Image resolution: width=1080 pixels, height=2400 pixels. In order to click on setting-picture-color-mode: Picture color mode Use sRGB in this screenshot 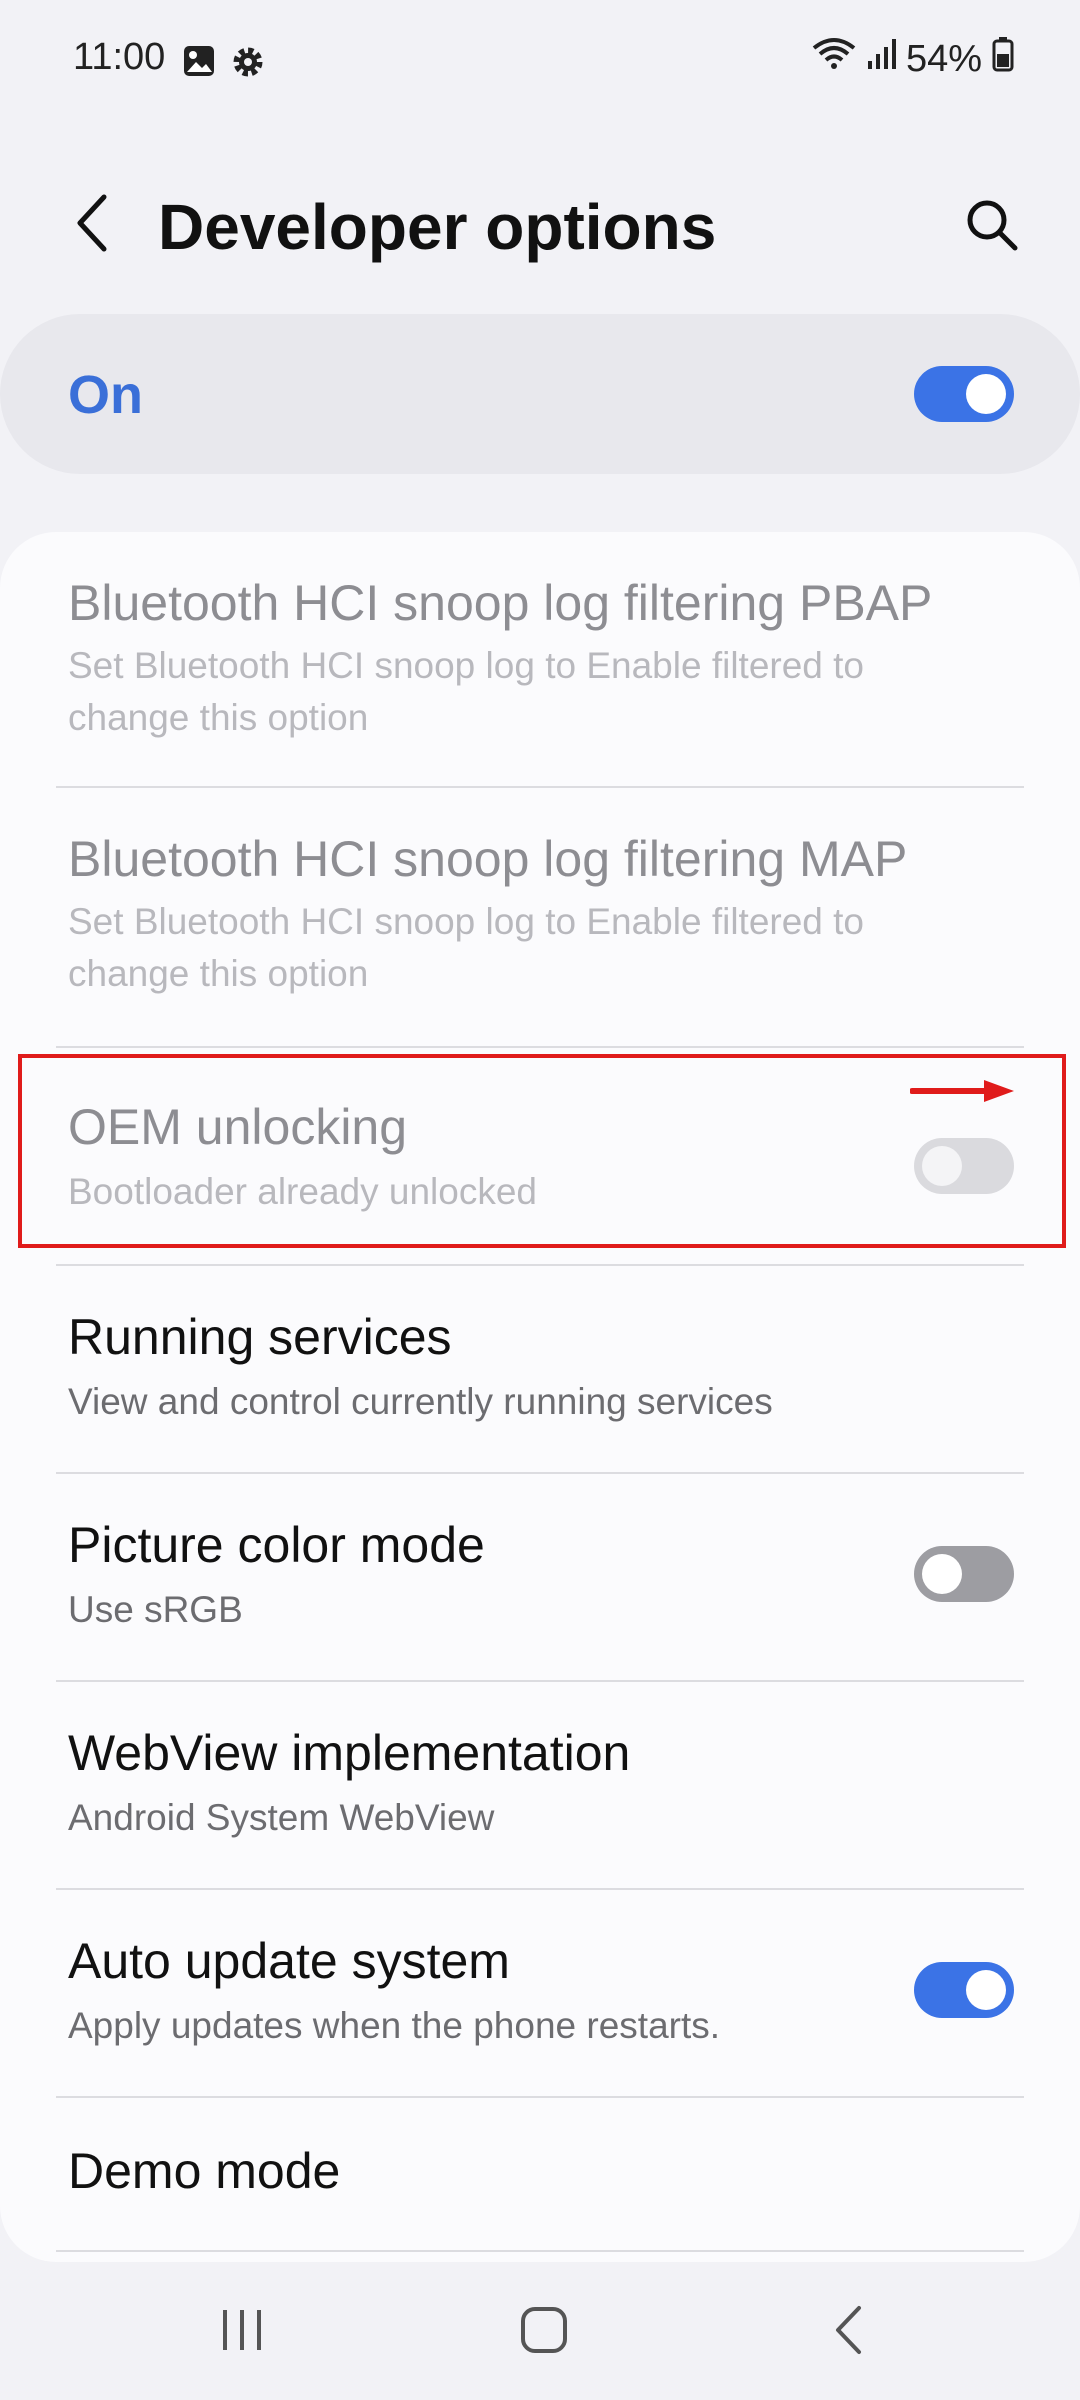, I will do `click(540, 1577)`.